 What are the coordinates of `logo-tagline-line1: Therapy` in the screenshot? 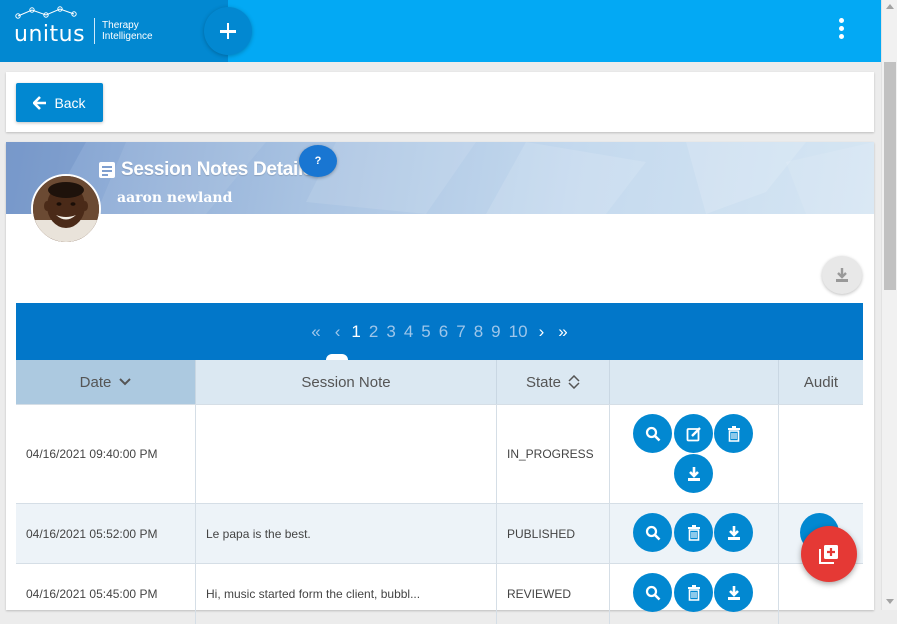 It's located at (120, 25).